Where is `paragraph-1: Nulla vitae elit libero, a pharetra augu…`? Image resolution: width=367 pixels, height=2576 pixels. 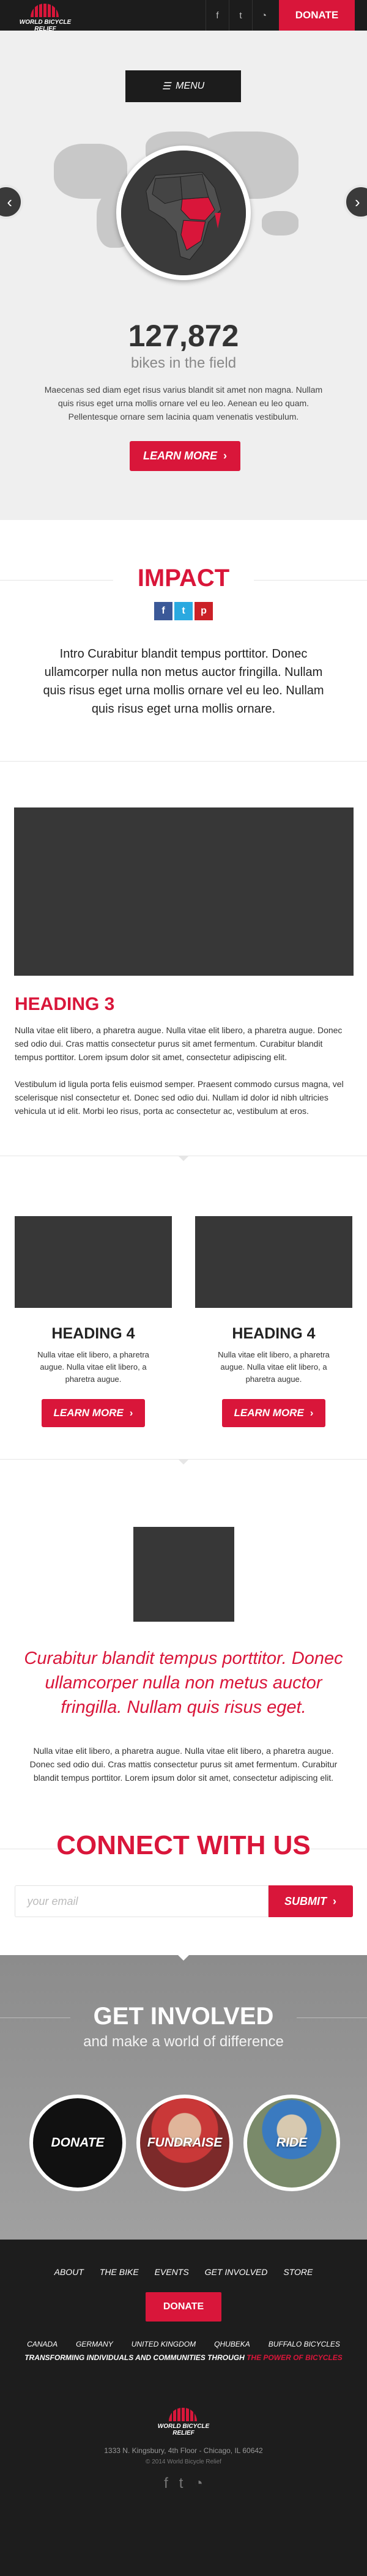
paragraph-1: Nulla vitae elit libero, a pharetra augu… is located at coordinates (179, 1043).